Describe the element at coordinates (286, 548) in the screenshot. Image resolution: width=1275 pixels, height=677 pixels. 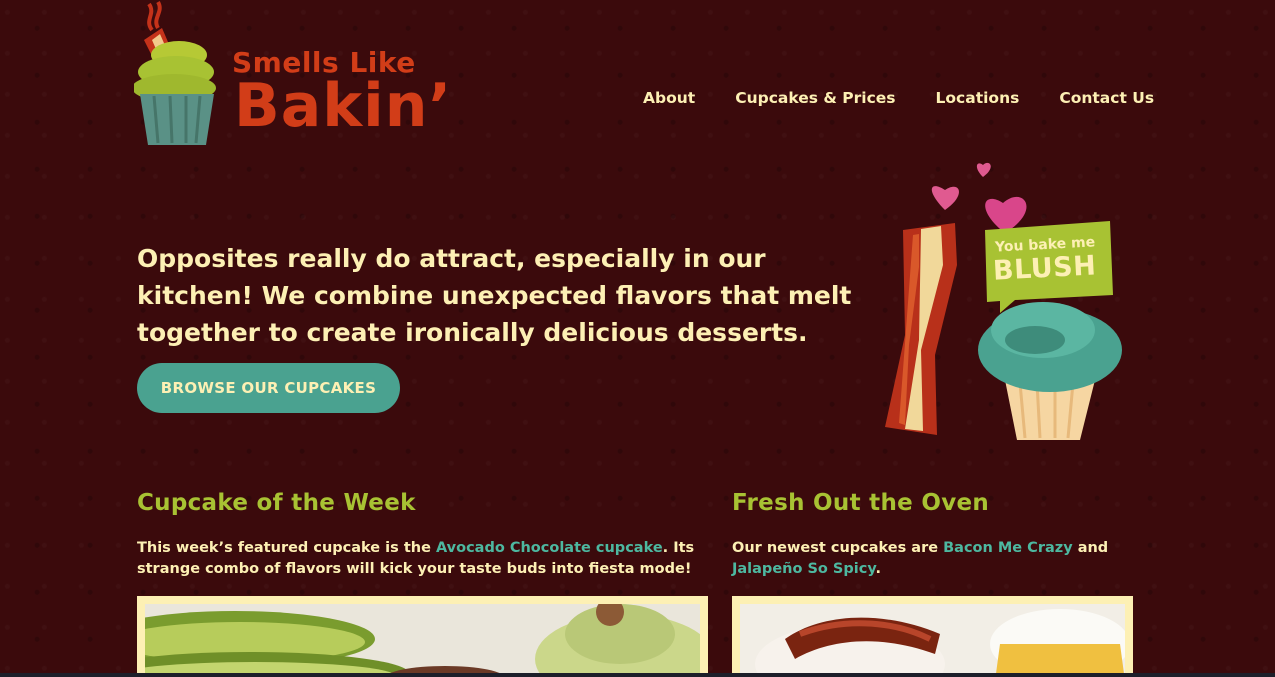
I see `cupcake-of-week-text-start: This week’s featured cupcake is the` at that location.